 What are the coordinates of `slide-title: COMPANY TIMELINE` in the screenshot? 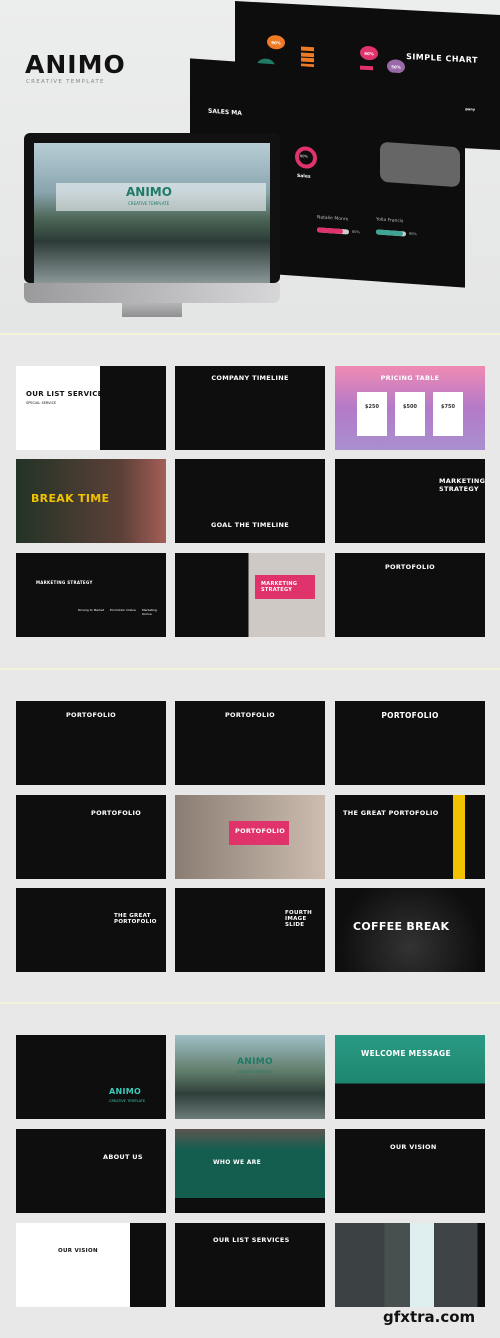 It's located at (250, 378).